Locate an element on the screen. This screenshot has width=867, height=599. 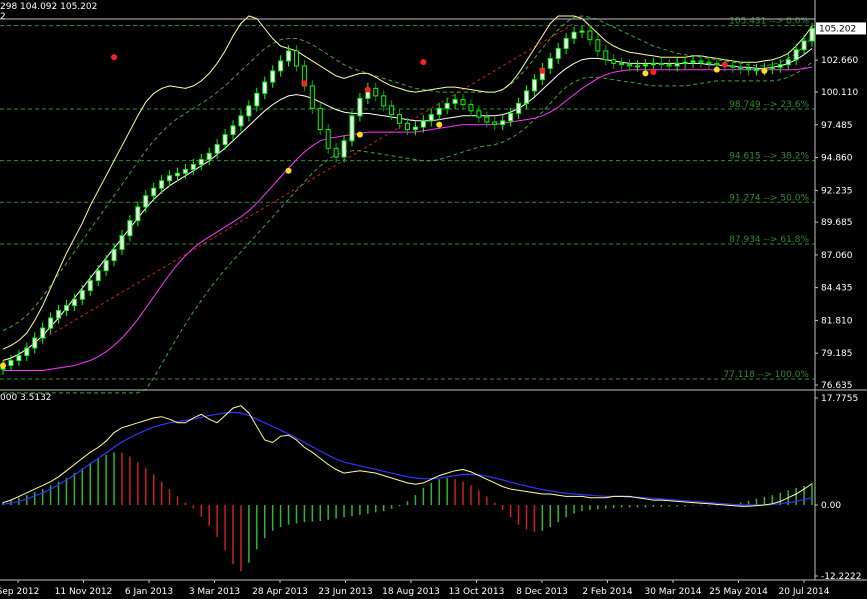
y-tick-label: 89.685 is located at coordinates (837, 223).